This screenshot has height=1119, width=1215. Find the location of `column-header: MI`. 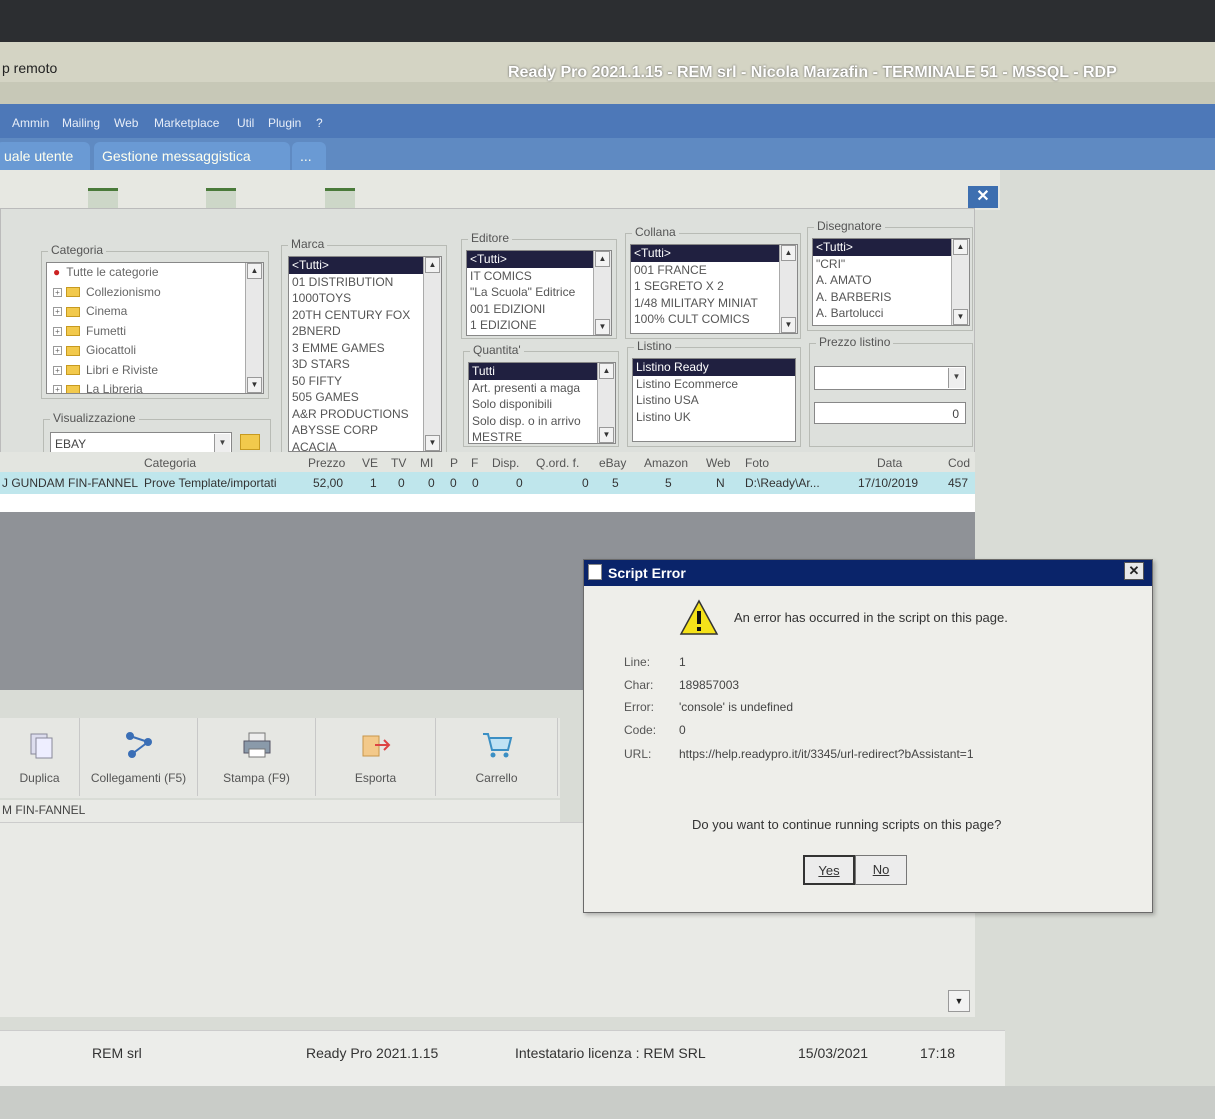

column-header: MI is located at coordinates (426, 463).